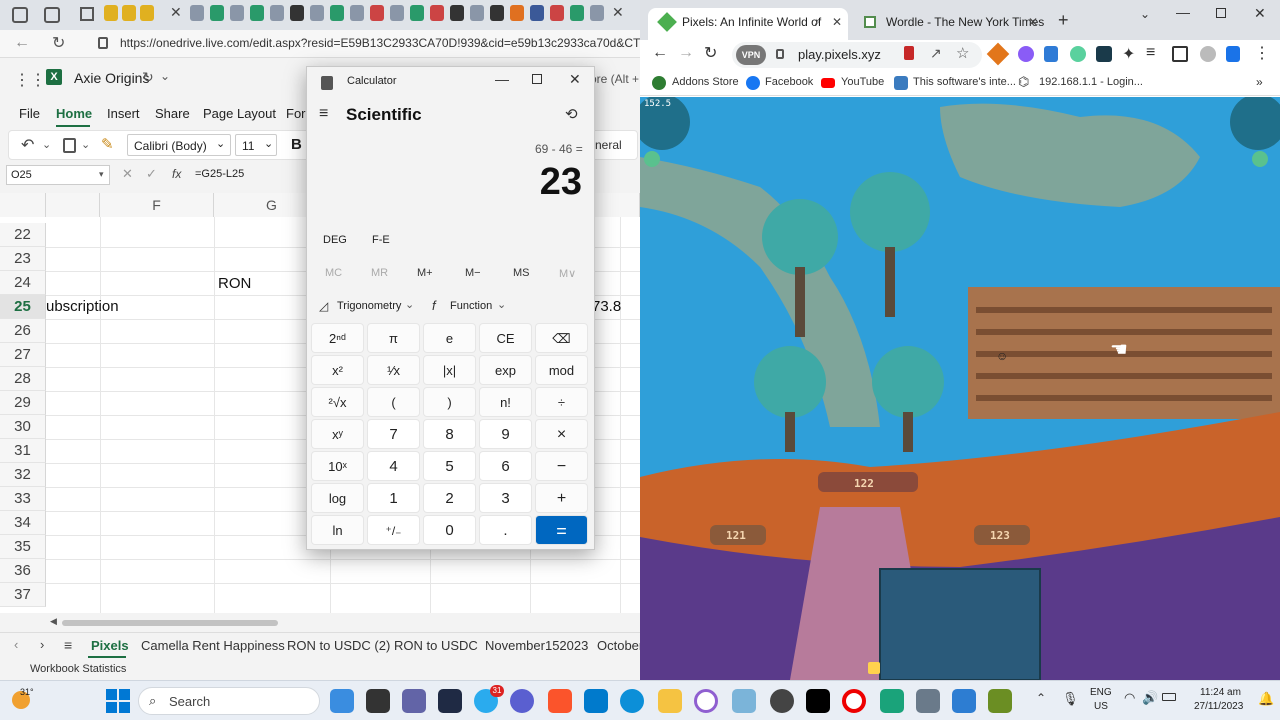 The width and height of the screenshot is (1280, 720). What do you see at coordinates (998, 54) in the screenshot?
I see `metamask-icon` at bounding box center [998, 54].